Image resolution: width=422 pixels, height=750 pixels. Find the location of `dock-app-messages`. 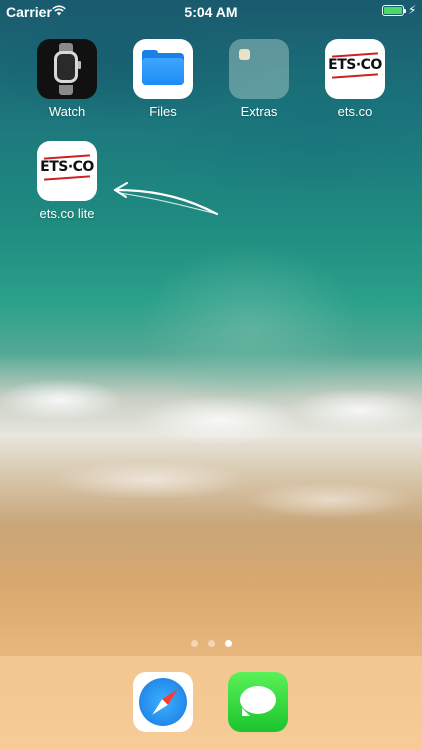

dock-app-messages is located at coordinates (258, 702).